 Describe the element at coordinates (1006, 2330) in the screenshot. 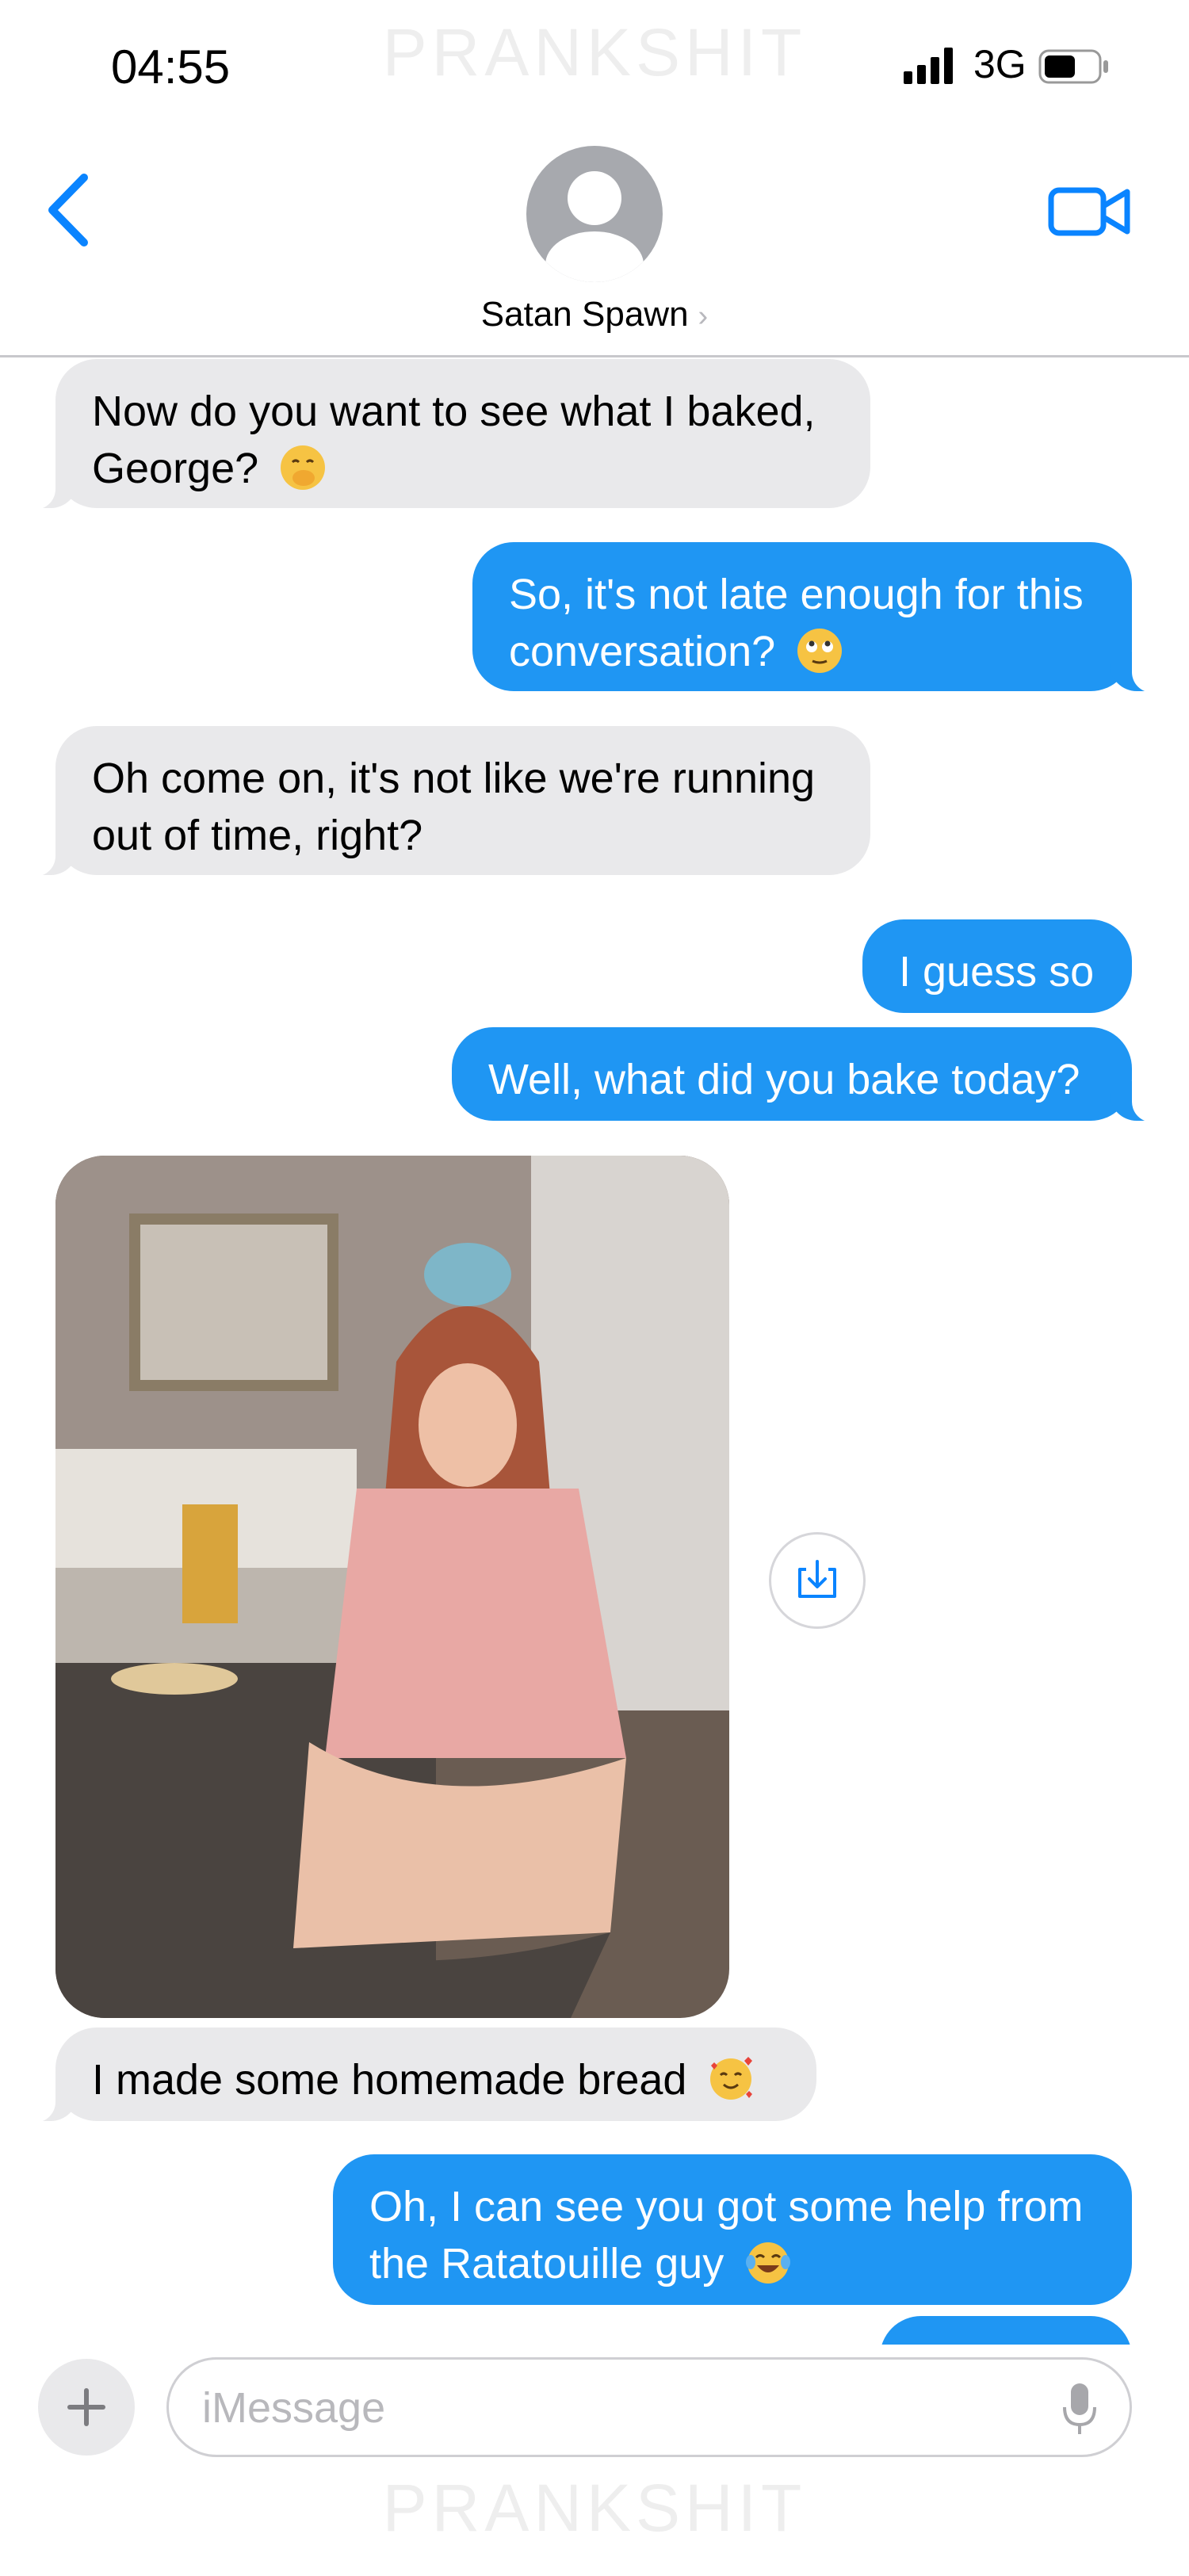

I see `message-bubble-sent-partial` at that location.